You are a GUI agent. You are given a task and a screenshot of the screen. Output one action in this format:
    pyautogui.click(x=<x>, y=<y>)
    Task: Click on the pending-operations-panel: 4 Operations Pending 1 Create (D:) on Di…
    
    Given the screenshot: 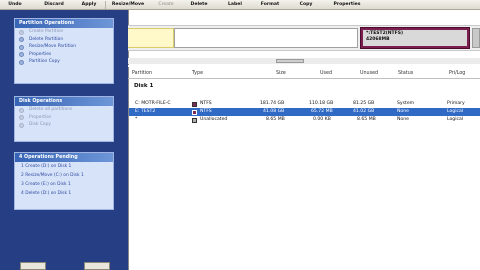 What is the action you would take?
    pyautogui.click(x=64, y=181)
    